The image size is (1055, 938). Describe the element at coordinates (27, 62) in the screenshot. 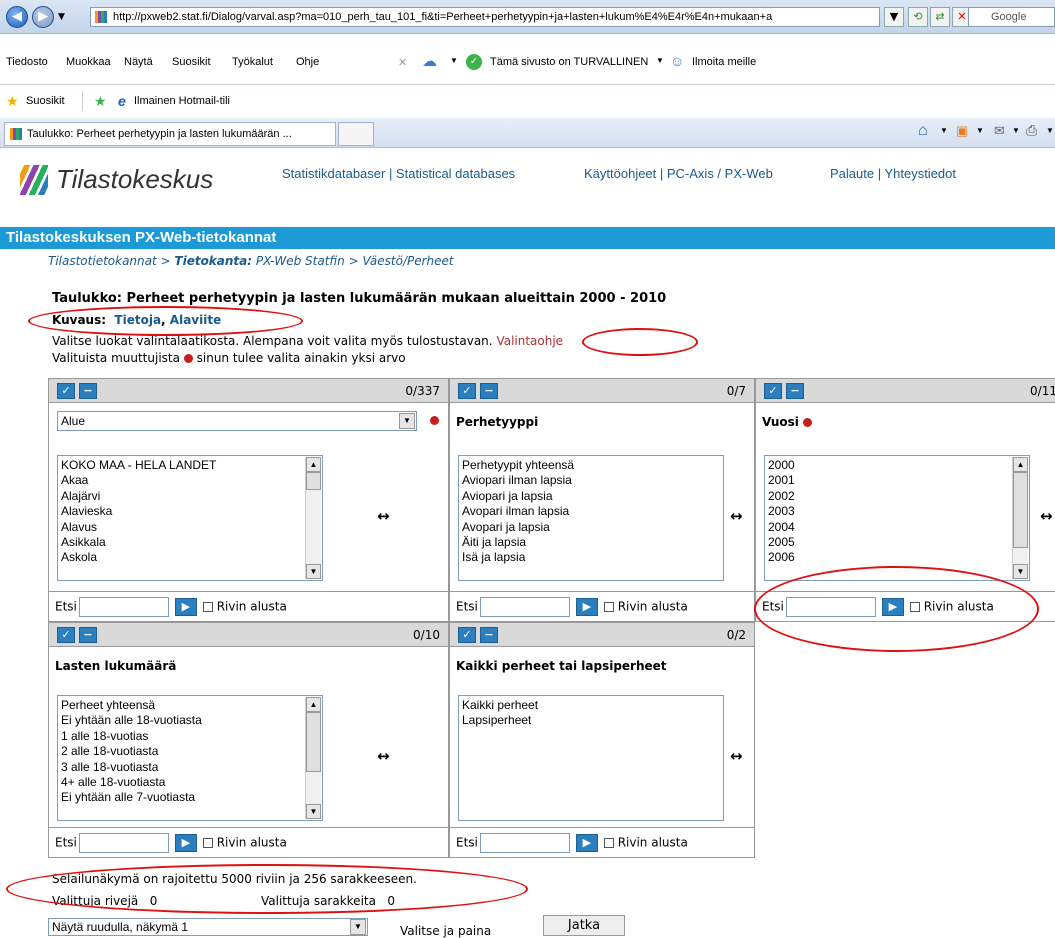

I see `menu-file: Tiedosto` at that location.